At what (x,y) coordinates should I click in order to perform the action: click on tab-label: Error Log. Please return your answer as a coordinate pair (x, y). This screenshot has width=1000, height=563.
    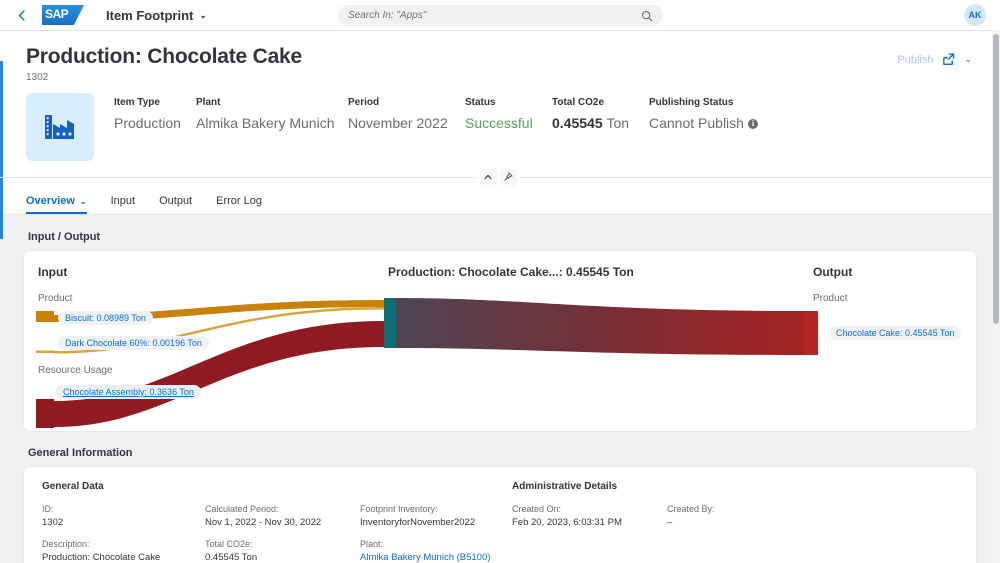
    Looking at the image, I should click on (239, 201).